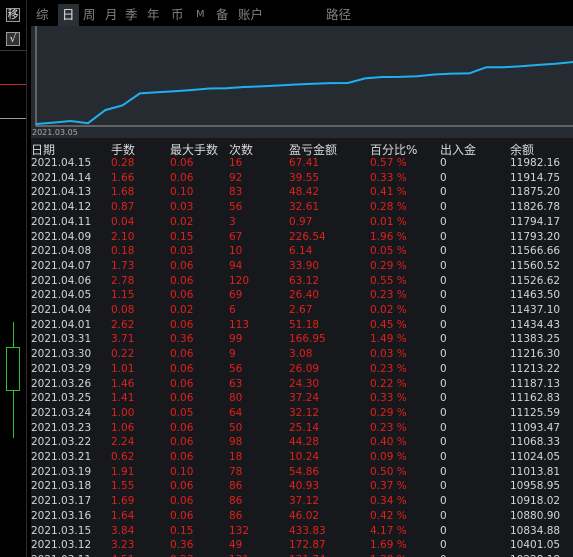 The width and height of the screenshot is (573, 557). What do you see at coordinates (302, 192) in the screenshot?
I see `table-row: 2021.04.13 1.68 0.10 83 48.42 0.41 % 0 11875.20` at bounding box center [302, 192].